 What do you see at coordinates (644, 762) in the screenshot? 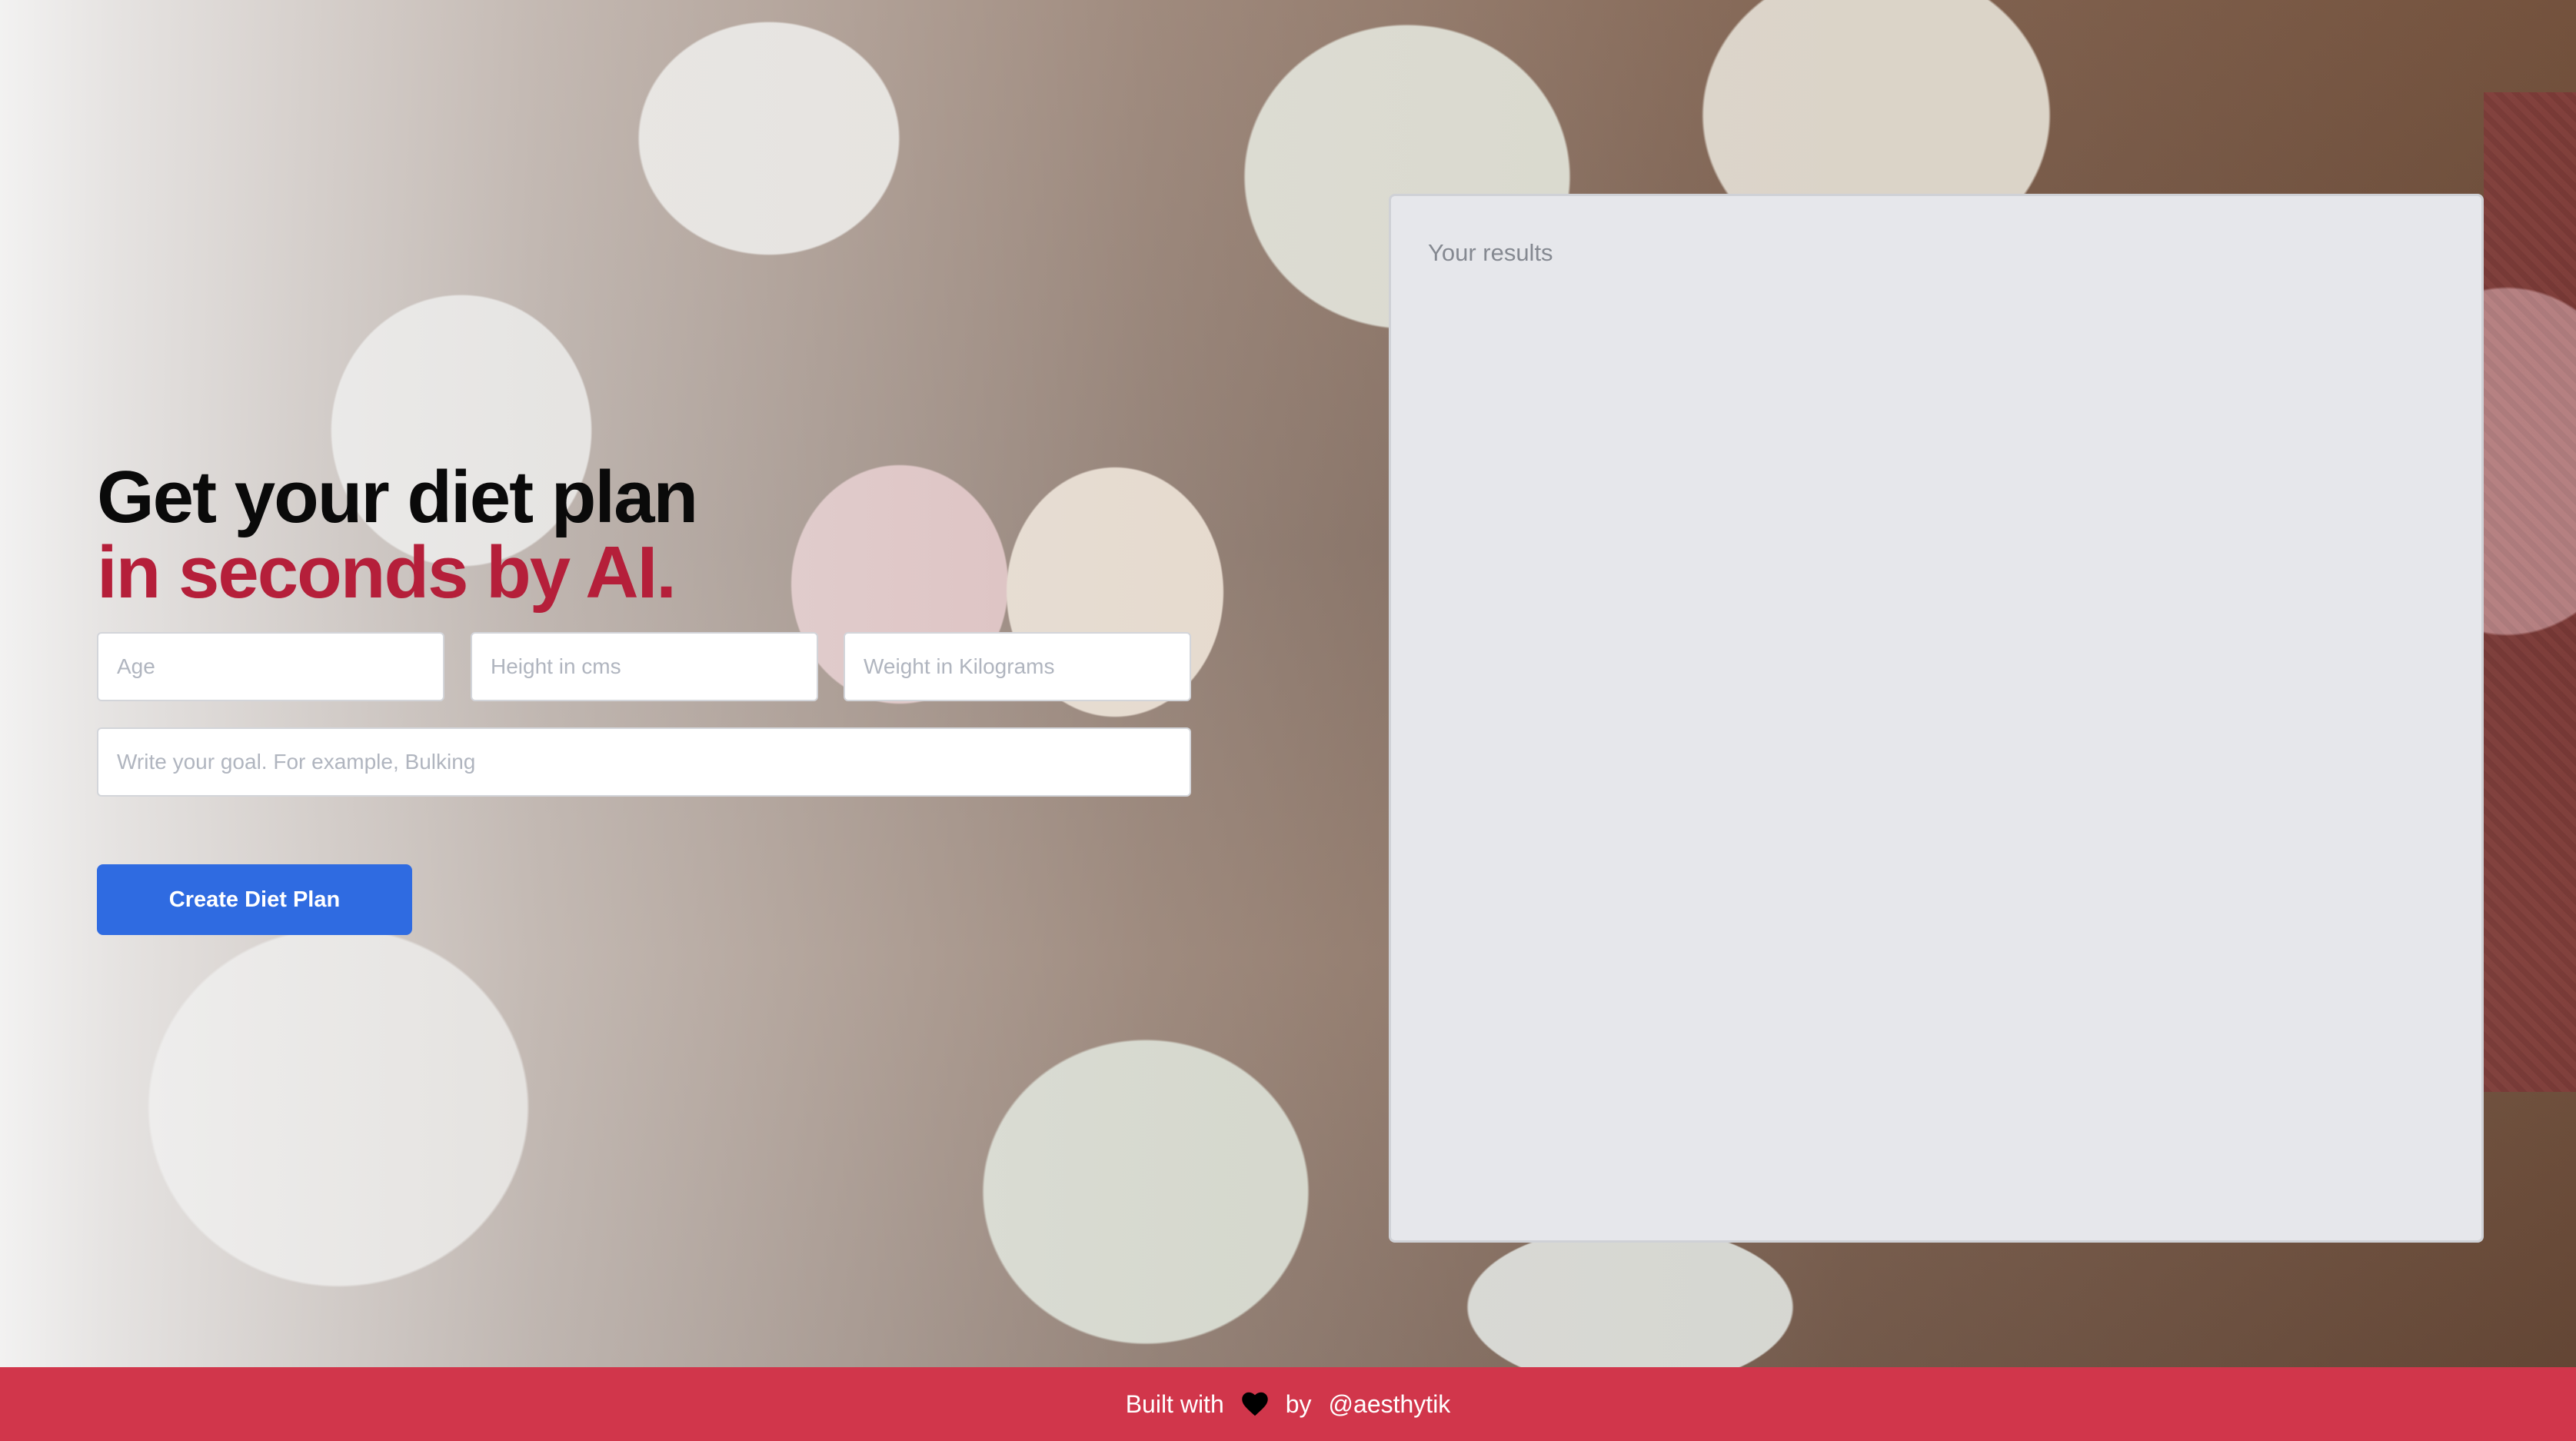
I see `goal-input` at bounding box center [644, 762].